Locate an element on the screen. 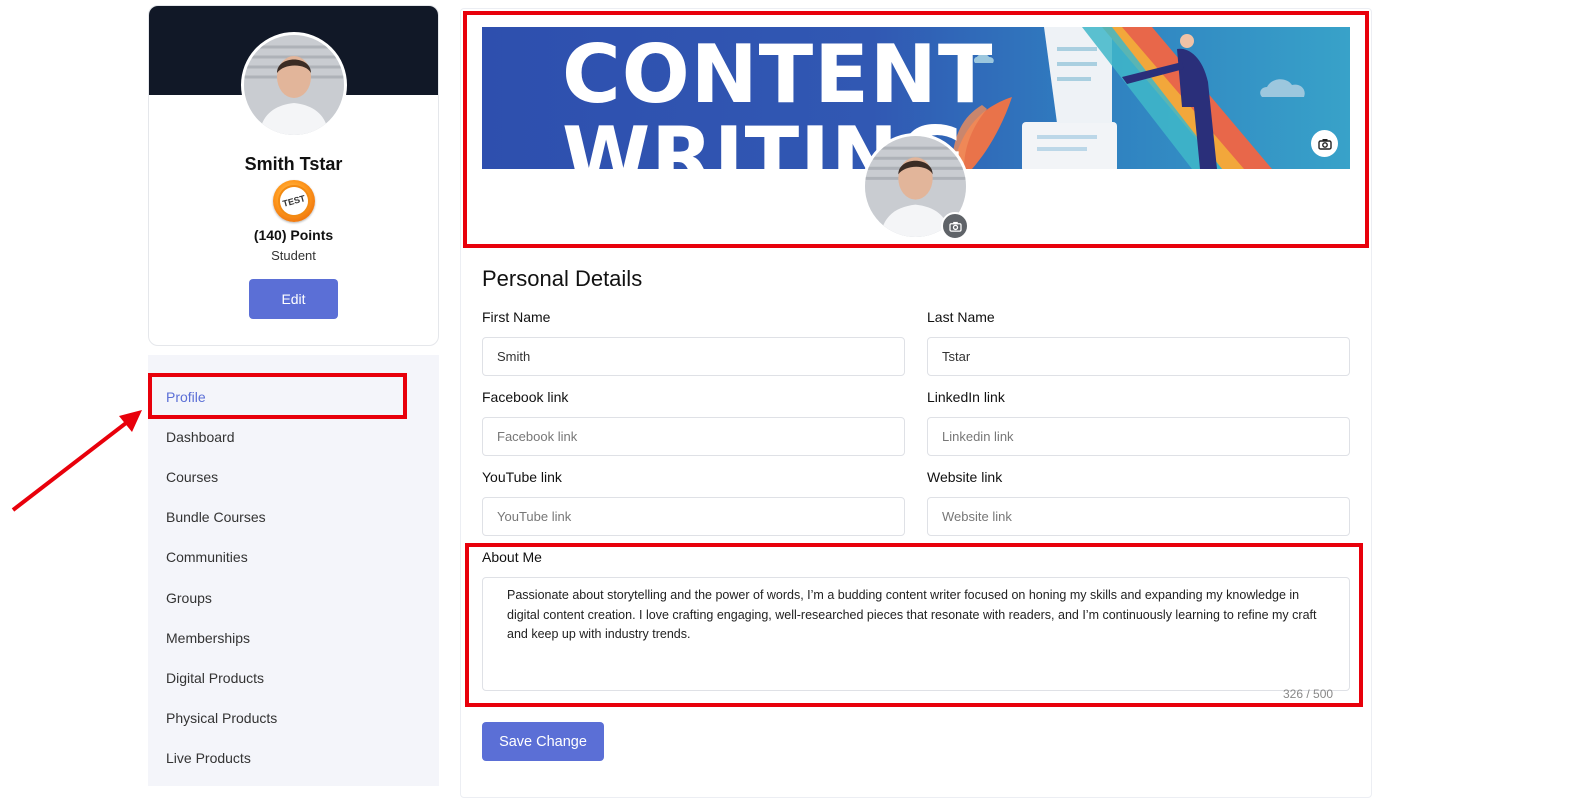 Image resolution: width=1587 pixels, height=798 pixels. sidebar-item-digital-products: Digital Products is located at coordinates (215, 678).